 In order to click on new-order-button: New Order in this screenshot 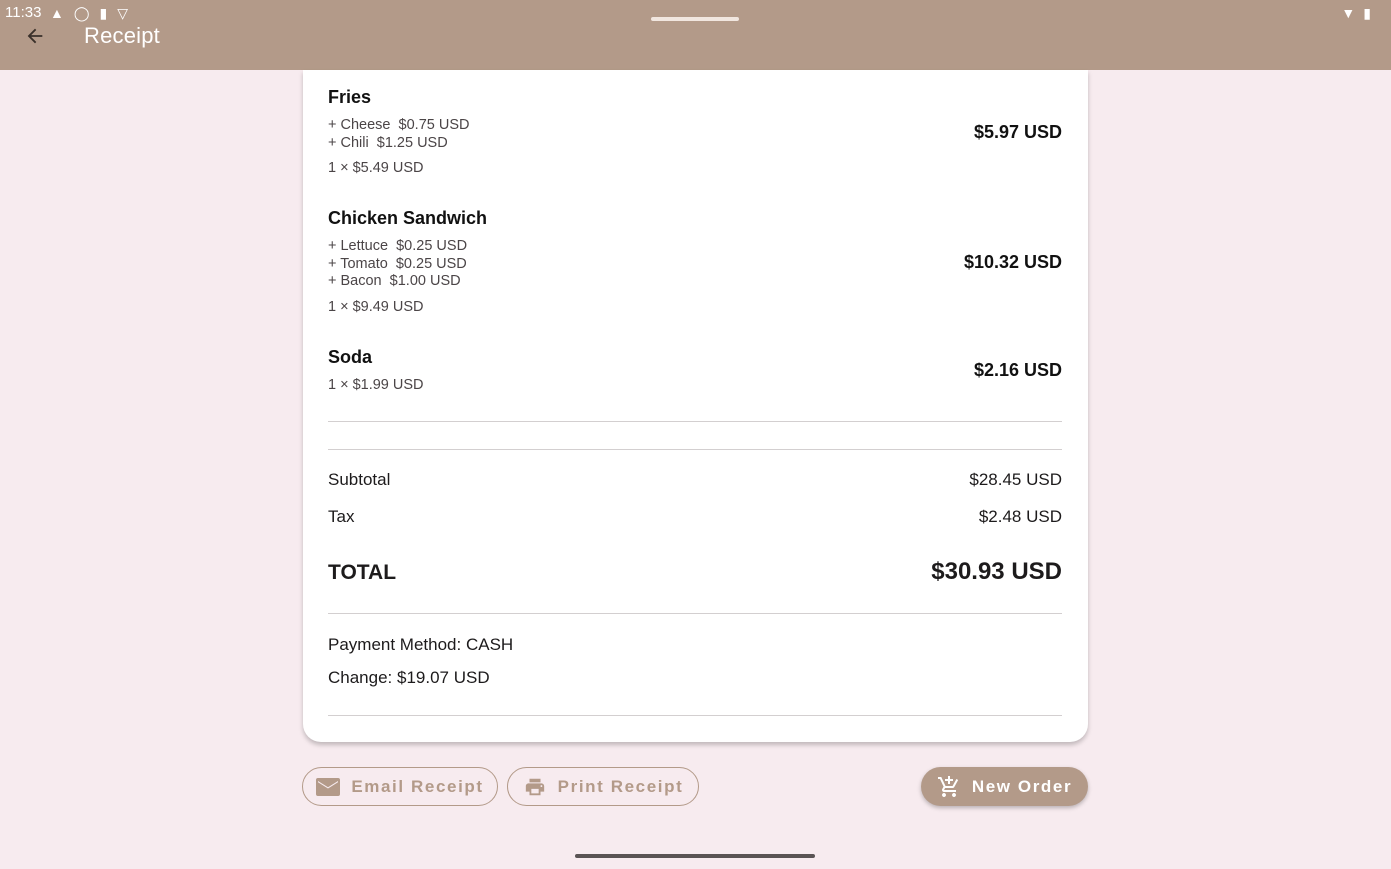, I will do `click(1004, 786)`.